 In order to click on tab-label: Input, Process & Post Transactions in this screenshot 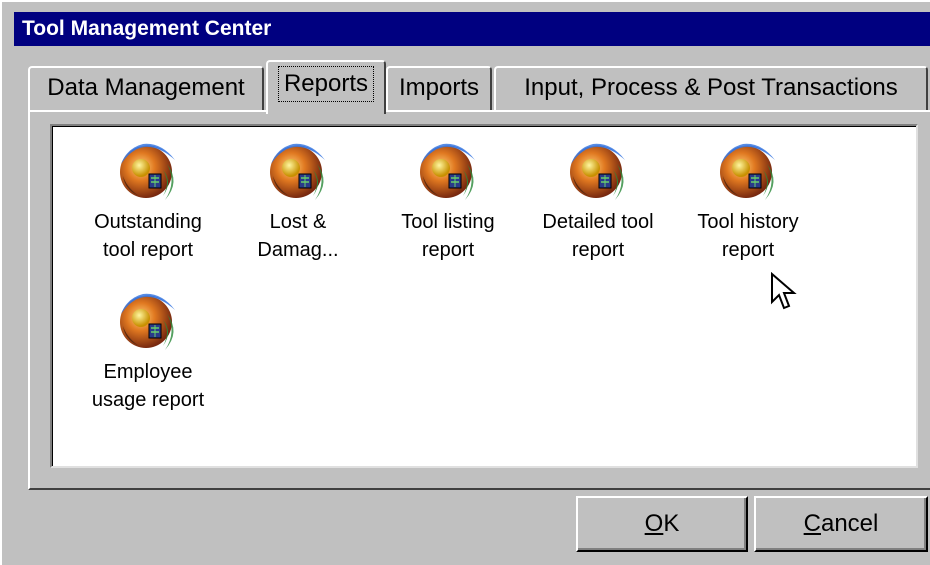, I will do `click(711, 87)`.